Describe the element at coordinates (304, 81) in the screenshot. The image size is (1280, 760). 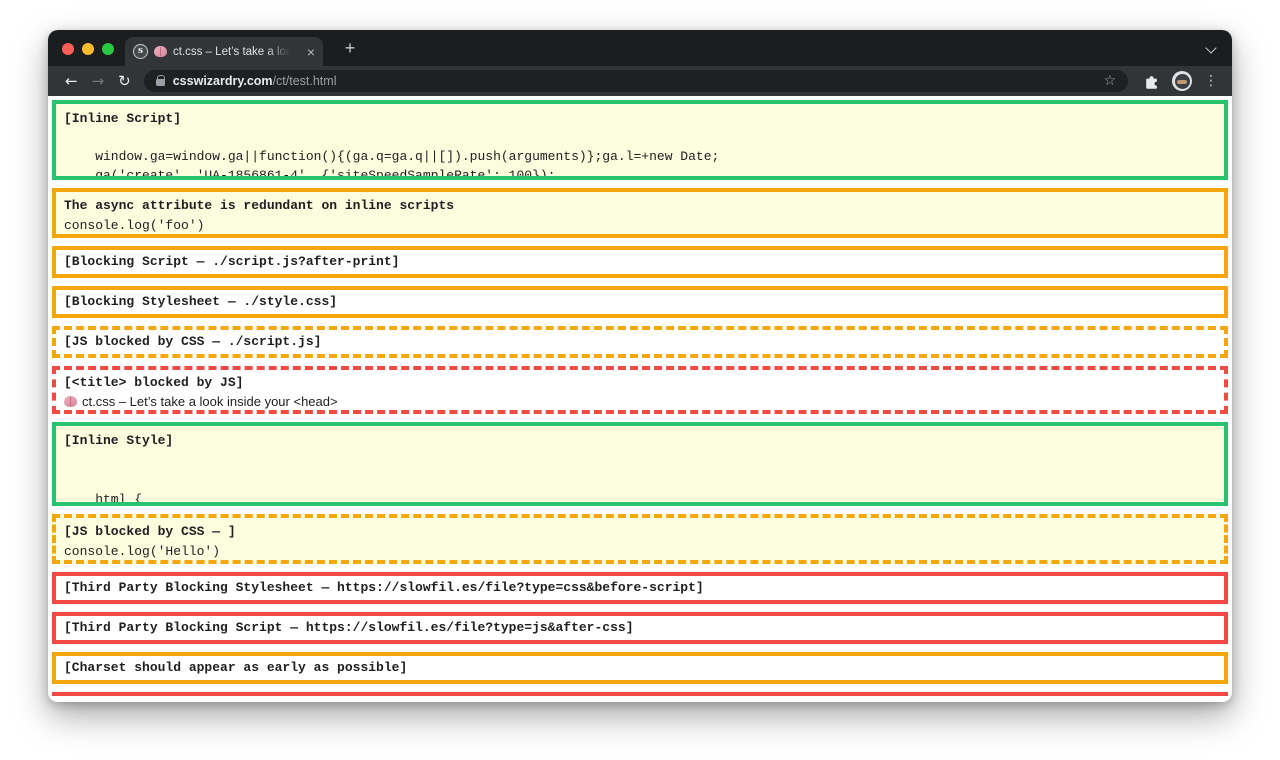
I see `url-path: /ct/test.html` at that location.